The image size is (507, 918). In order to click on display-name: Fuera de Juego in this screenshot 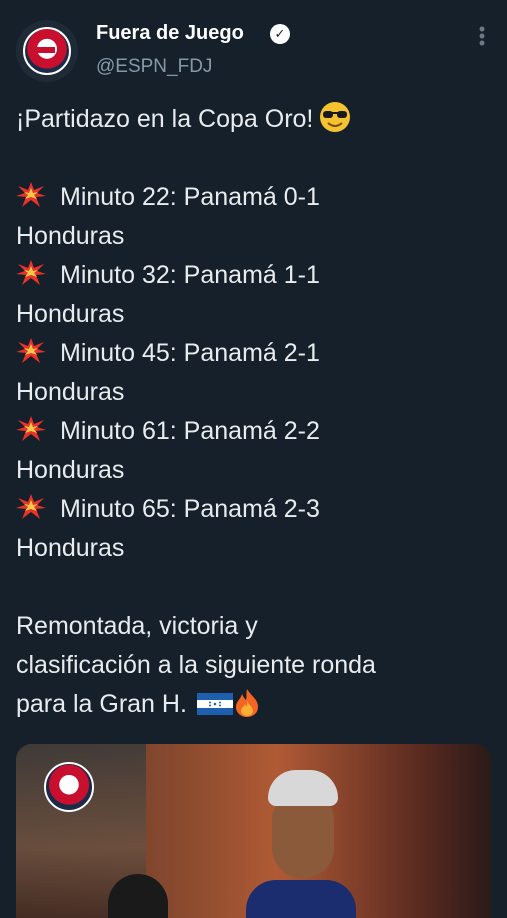, I will do `click(170, 33)`.